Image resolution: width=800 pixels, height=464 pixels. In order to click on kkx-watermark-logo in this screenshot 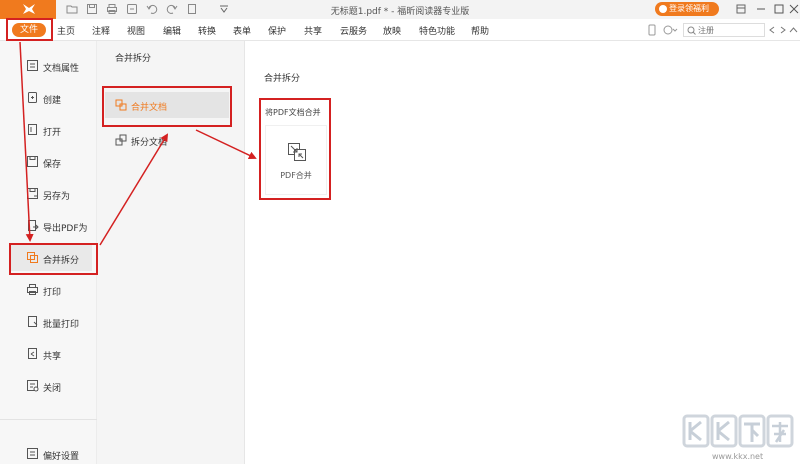, I will do `click(738, 431)`.